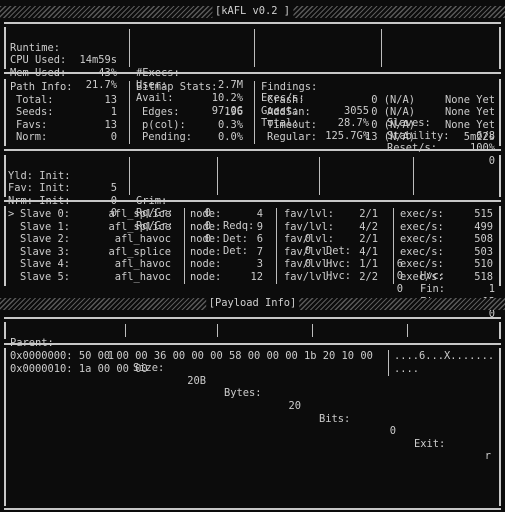  I want to click on node-value: 3, so click(259, 264).